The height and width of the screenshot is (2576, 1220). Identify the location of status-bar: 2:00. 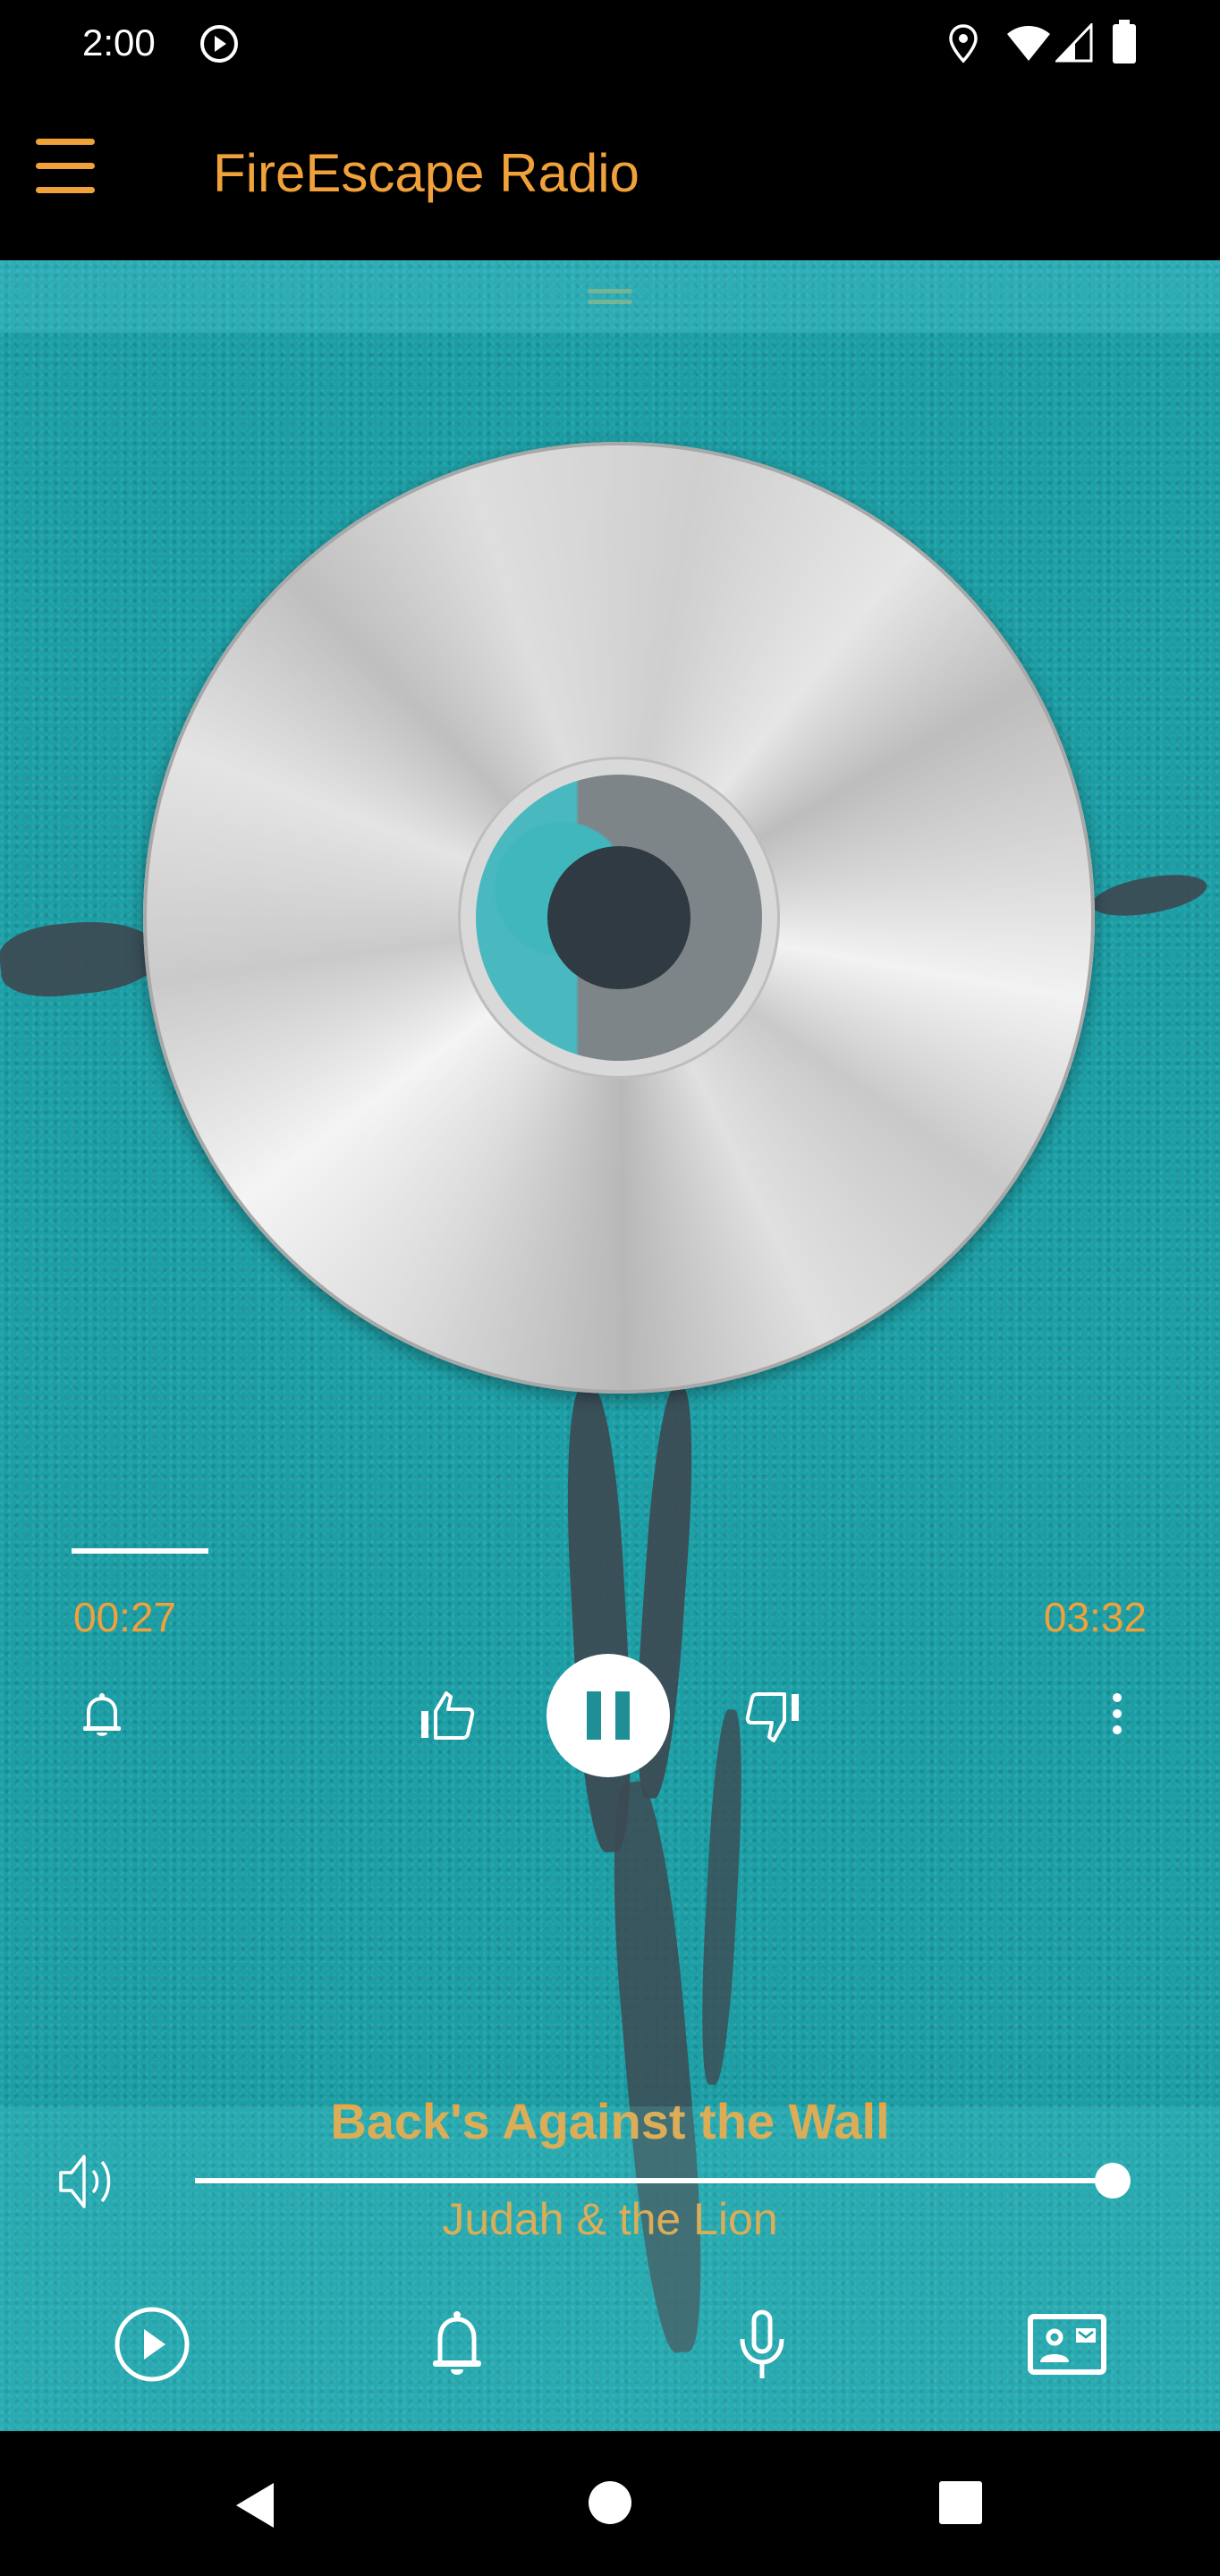
(610, 43).